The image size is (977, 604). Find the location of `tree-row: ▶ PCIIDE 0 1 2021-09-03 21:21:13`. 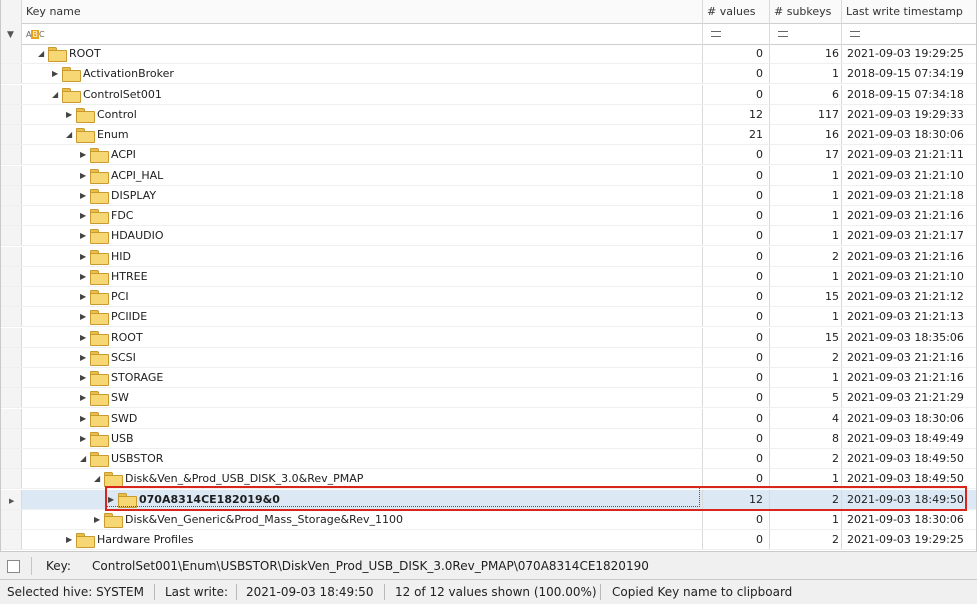

tree-row: ▶ PCIIDE 0 1 2021-09-03 21:21:13 is located at coordinates (488, 317).